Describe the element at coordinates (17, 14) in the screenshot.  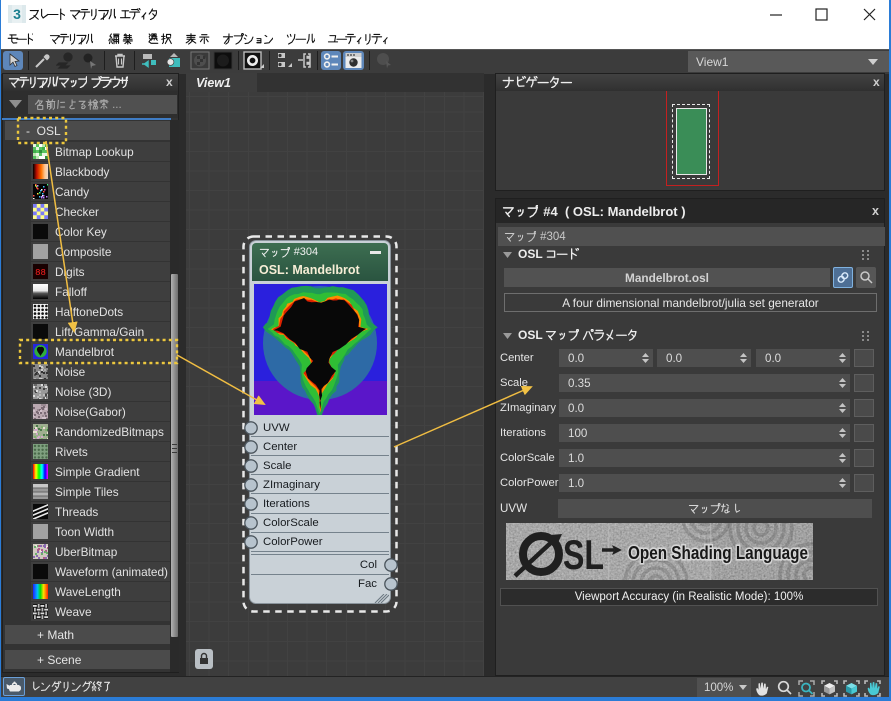
I see `svg-text: 3` at that location.